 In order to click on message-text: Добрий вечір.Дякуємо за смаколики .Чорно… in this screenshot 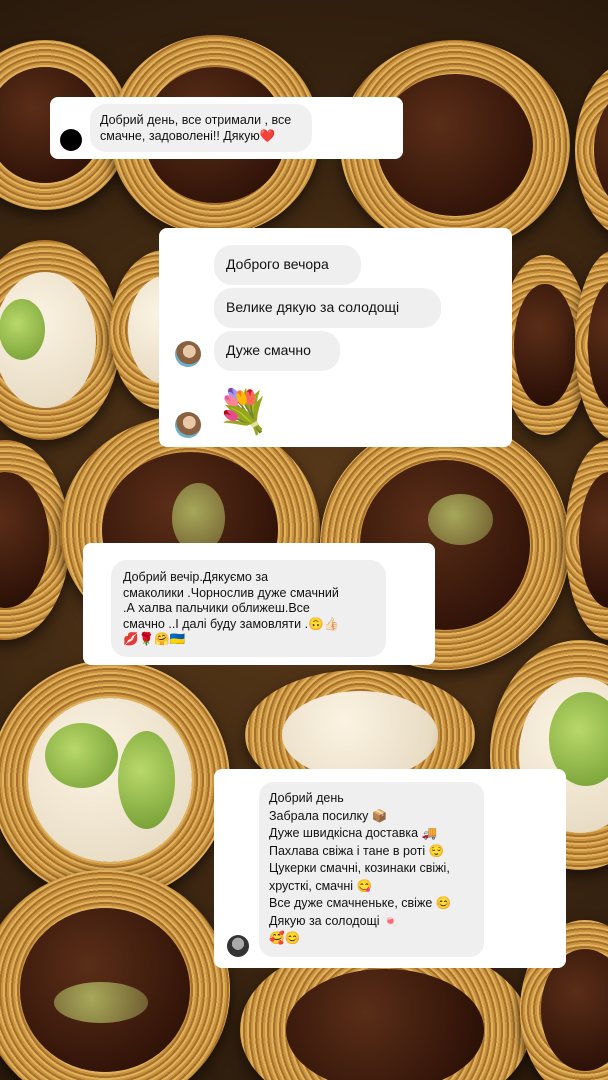, I will do `click(231, 608)`.